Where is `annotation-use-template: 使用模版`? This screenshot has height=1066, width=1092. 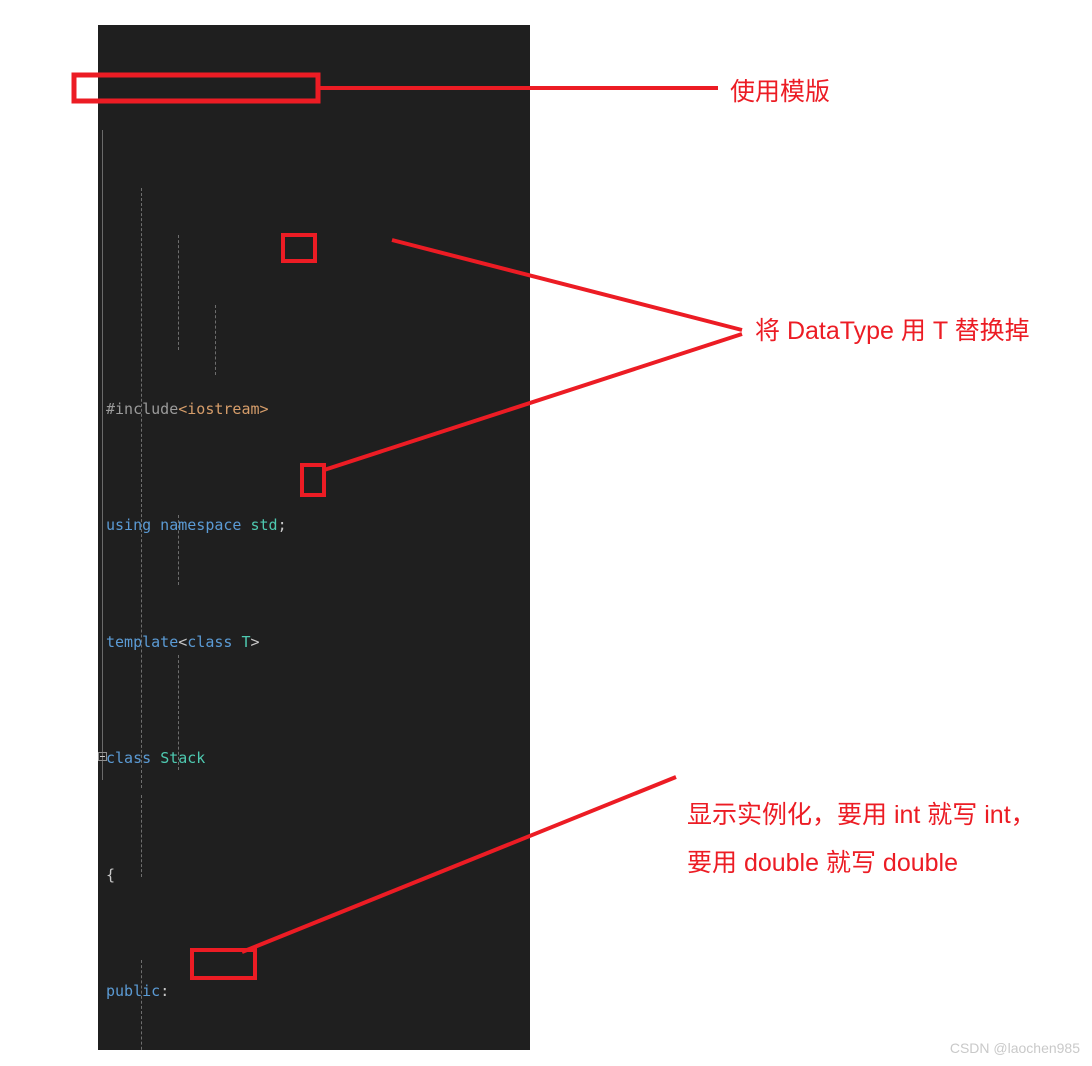
annotation-use-template: 使用模版 is located at coordinates (780, 92).